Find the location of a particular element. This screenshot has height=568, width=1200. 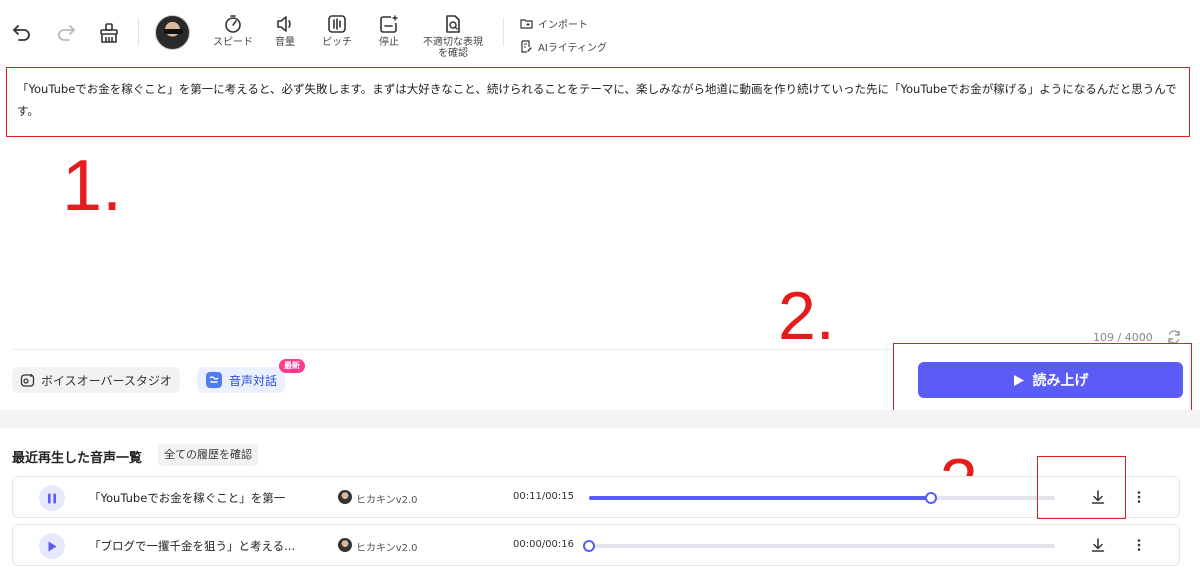

read-aloud-button: 読み上げ is located at coordinates (1050, 380).